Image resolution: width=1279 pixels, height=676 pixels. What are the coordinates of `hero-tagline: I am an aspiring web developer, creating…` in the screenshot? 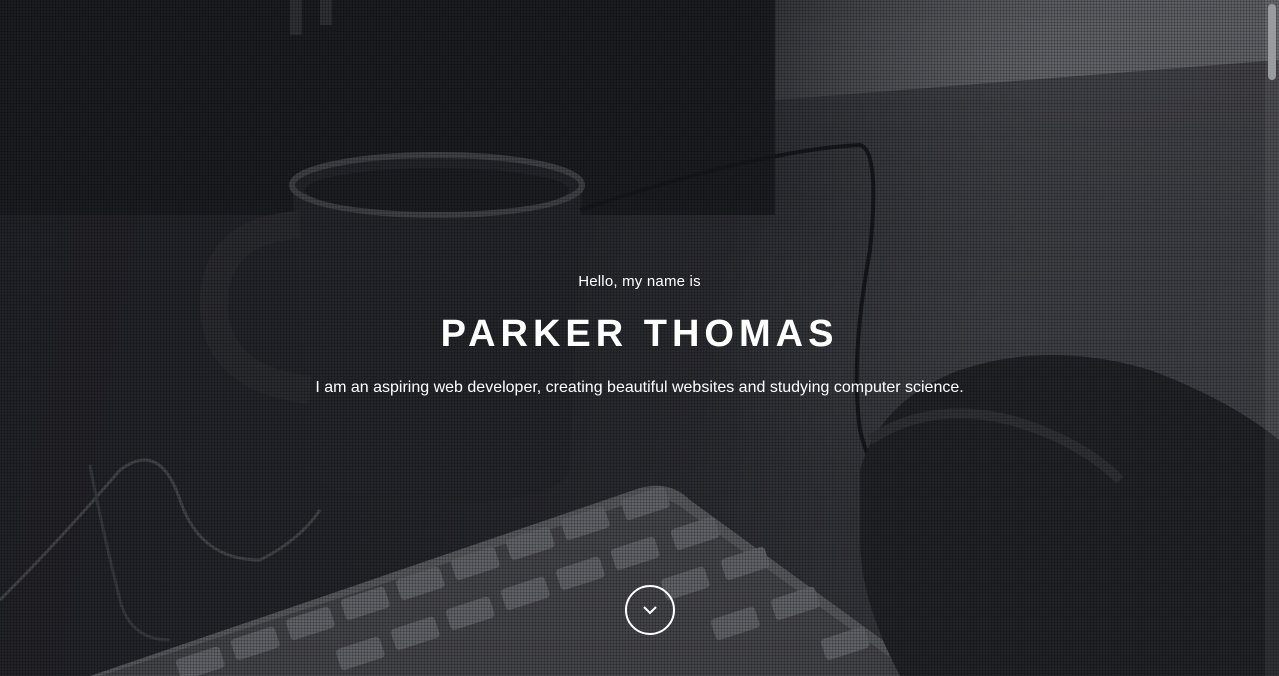 It's located at (639, 387).